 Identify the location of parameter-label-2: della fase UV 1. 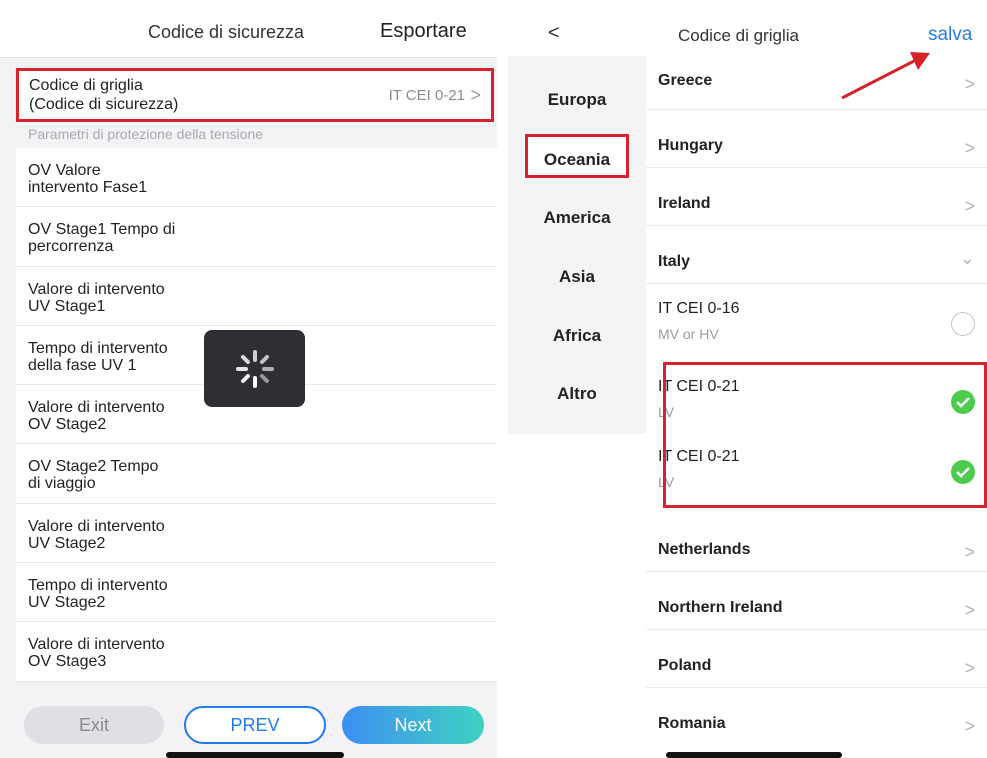
(82, 365).